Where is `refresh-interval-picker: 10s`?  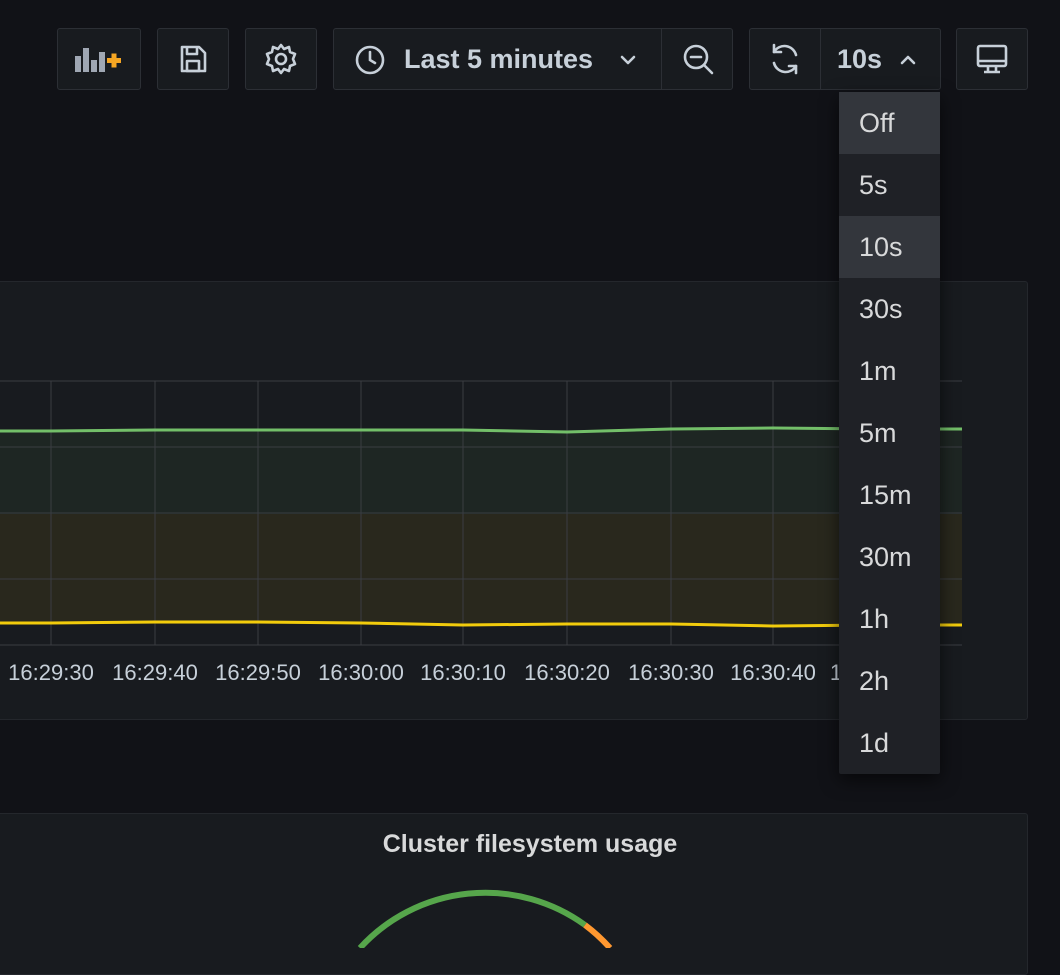 refresh-interval-picker: 10s is located at coordinates (881, 59).